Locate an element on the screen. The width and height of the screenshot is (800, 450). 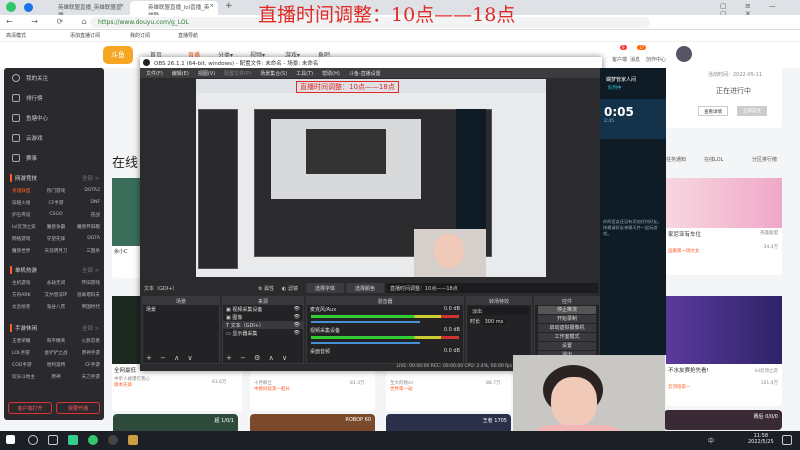
menu-view: 视图(V) is located at coordinates (206, 73).